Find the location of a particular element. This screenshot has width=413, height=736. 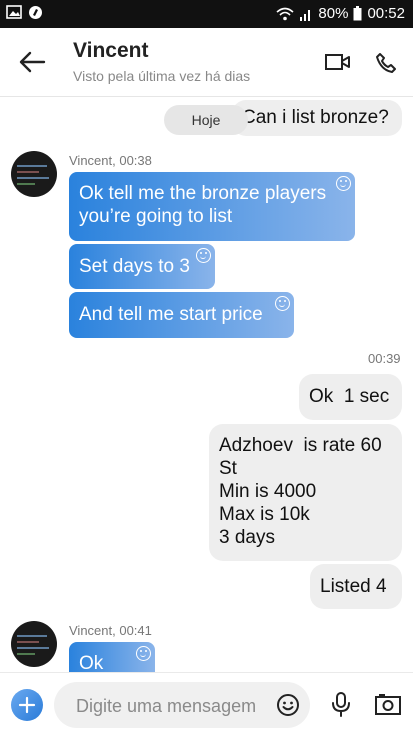

incoming-message: Ok is located at coordinates (112, 657).